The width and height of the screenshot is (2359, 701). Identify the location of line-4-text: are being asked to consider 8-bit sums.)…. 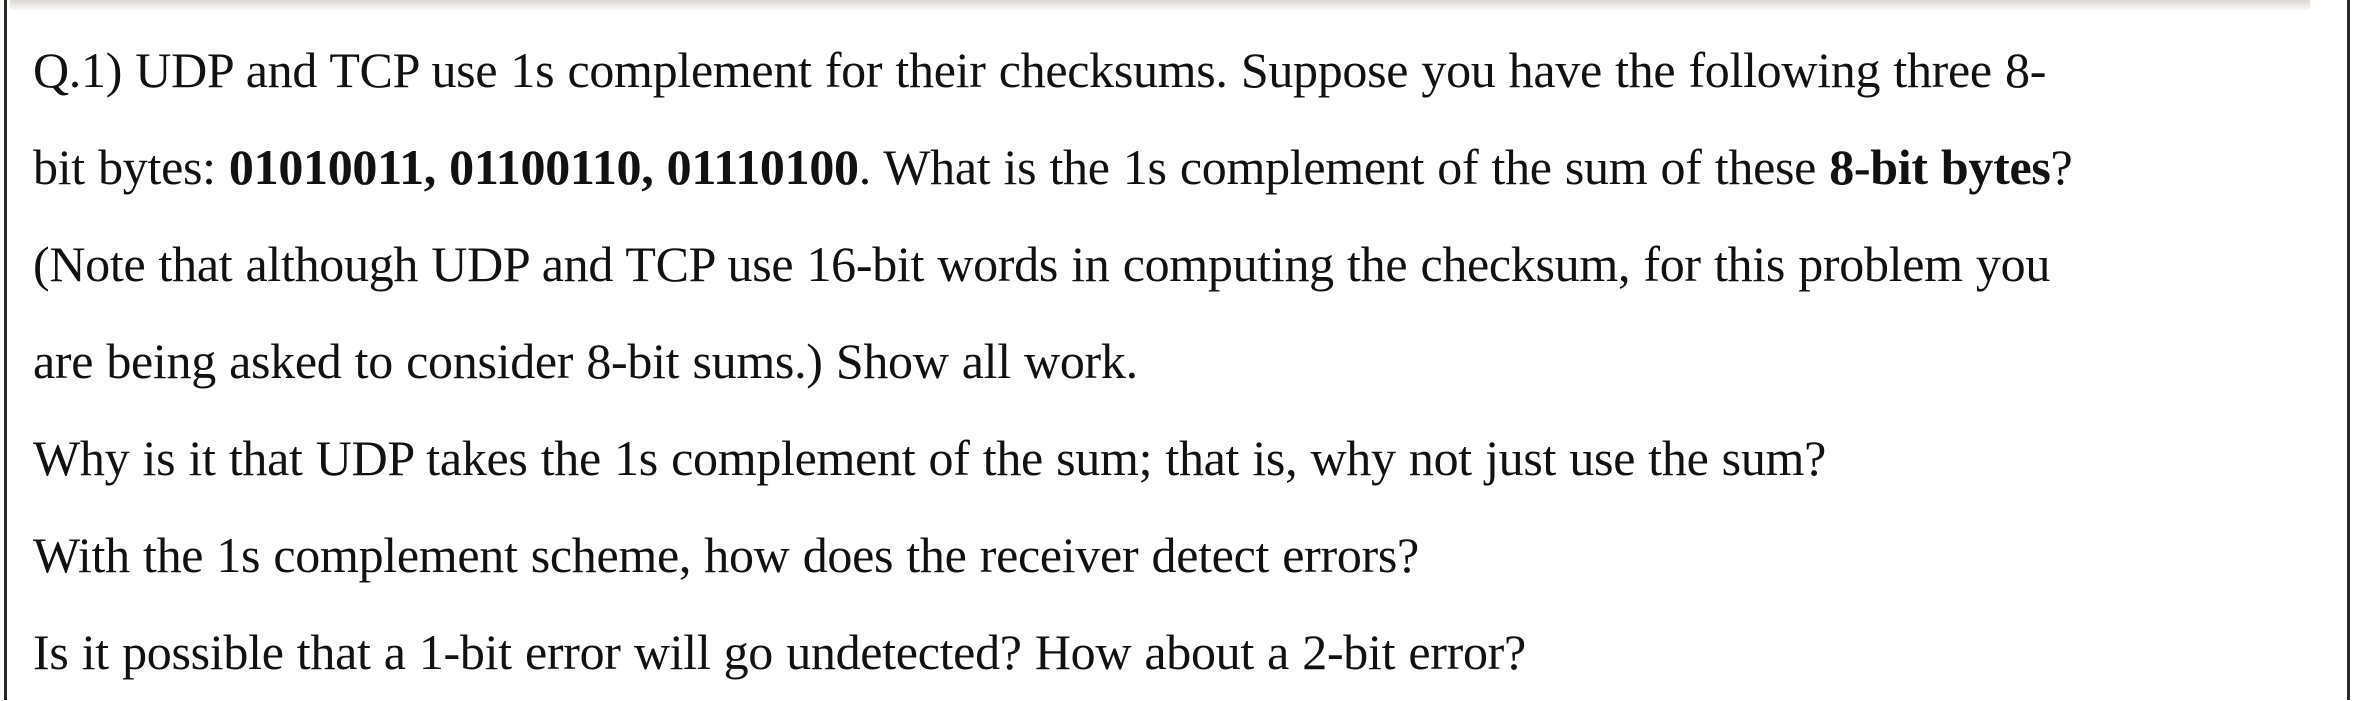
(585, 361).